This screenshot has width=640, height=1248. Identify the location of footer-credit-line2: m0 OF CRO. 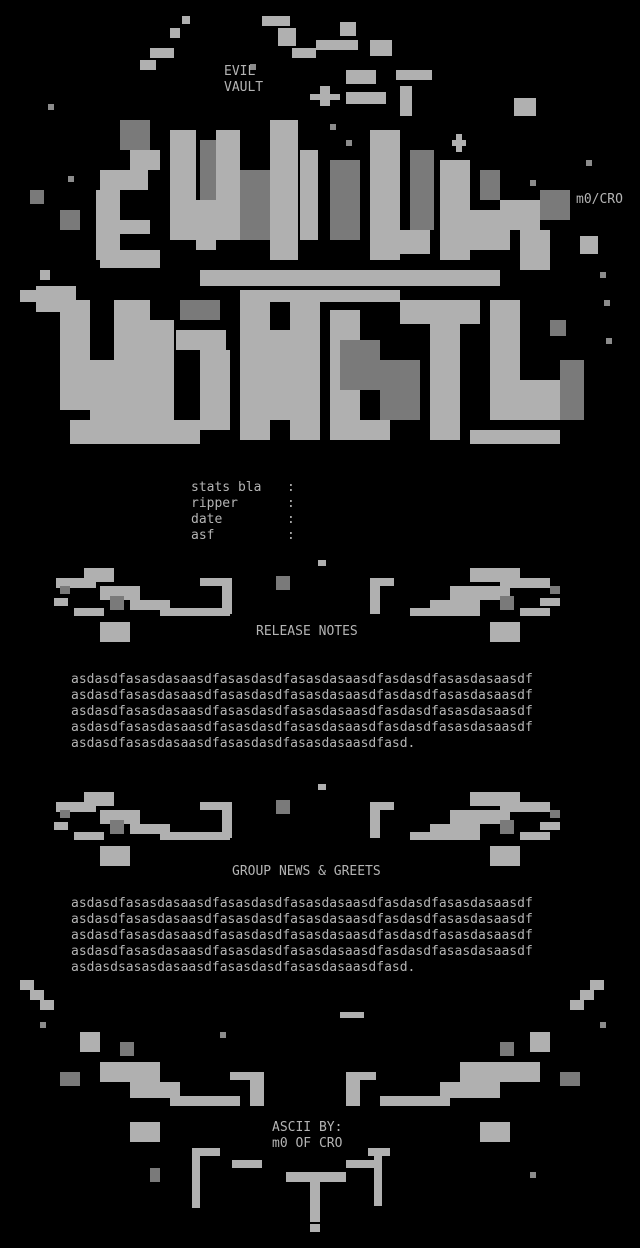
(307, 1143).